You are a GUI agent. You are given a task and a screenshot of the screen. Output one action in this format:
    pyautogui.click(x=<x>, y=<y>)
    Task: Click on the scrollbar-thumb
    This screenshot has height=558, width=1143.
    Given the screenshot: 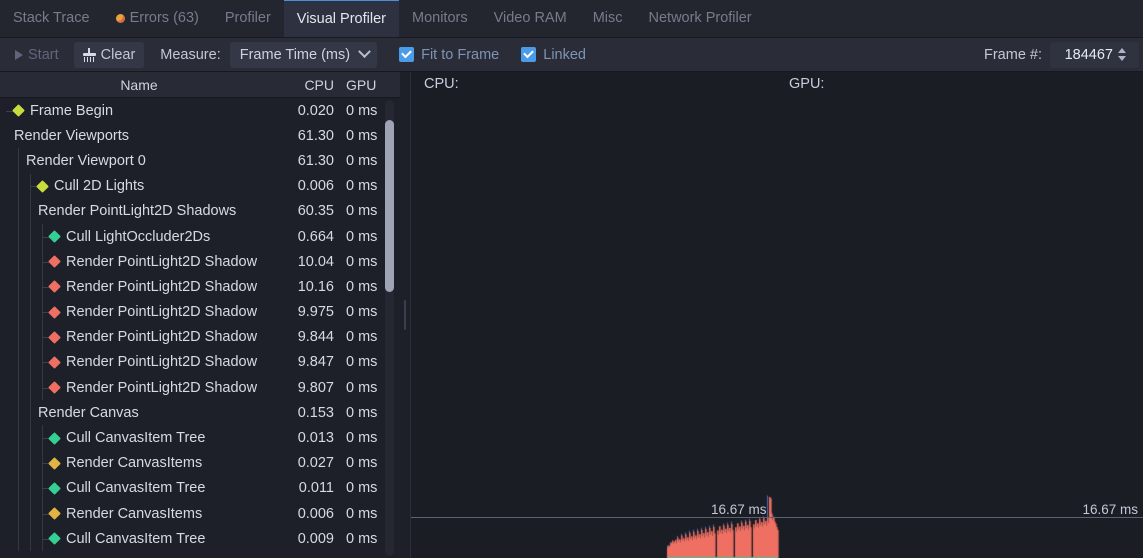 What is the action you would take?
    pyautogui.click(x=389, y=206)
    